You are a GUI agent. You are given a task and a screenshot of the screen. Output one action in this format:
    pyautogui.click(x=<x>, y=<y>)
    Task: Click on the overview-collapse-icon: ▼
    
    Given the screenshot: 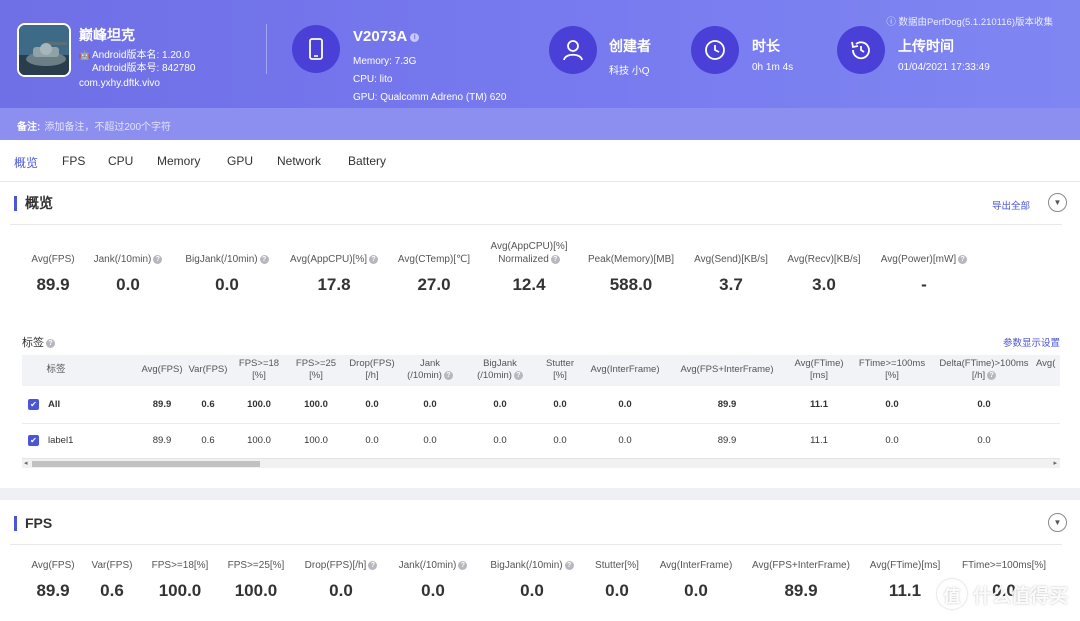 What is the action you would take?
    pyautogui.click(x=1057, y=202)
    